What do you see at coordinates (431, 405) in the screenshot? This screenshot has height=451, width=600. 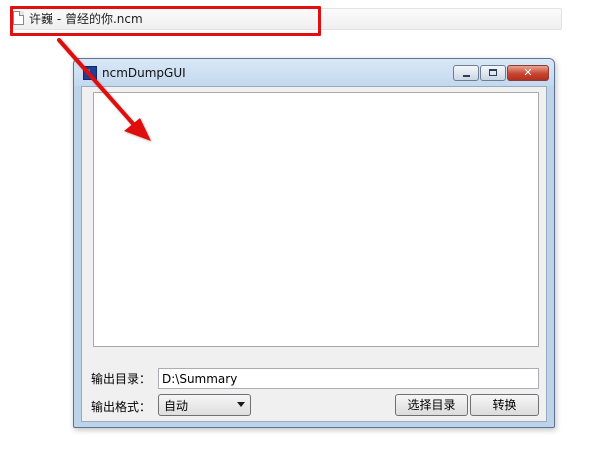 I see `choose-dir-button: 选择目录` at bounding box center [431, 405].